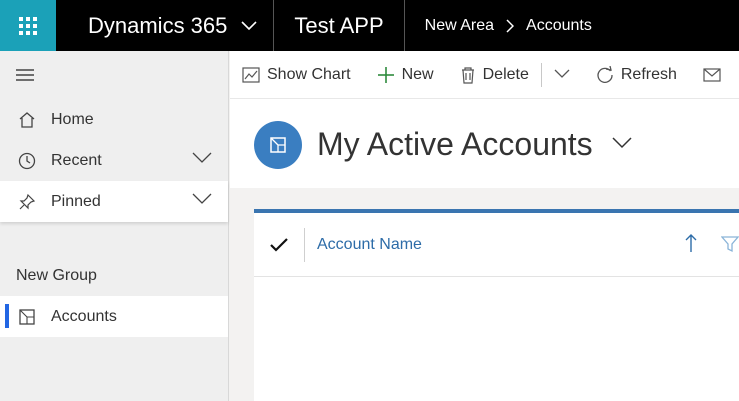  I want to click on command-bar: Show Chart New Delete Refresh, so click(484, 75).